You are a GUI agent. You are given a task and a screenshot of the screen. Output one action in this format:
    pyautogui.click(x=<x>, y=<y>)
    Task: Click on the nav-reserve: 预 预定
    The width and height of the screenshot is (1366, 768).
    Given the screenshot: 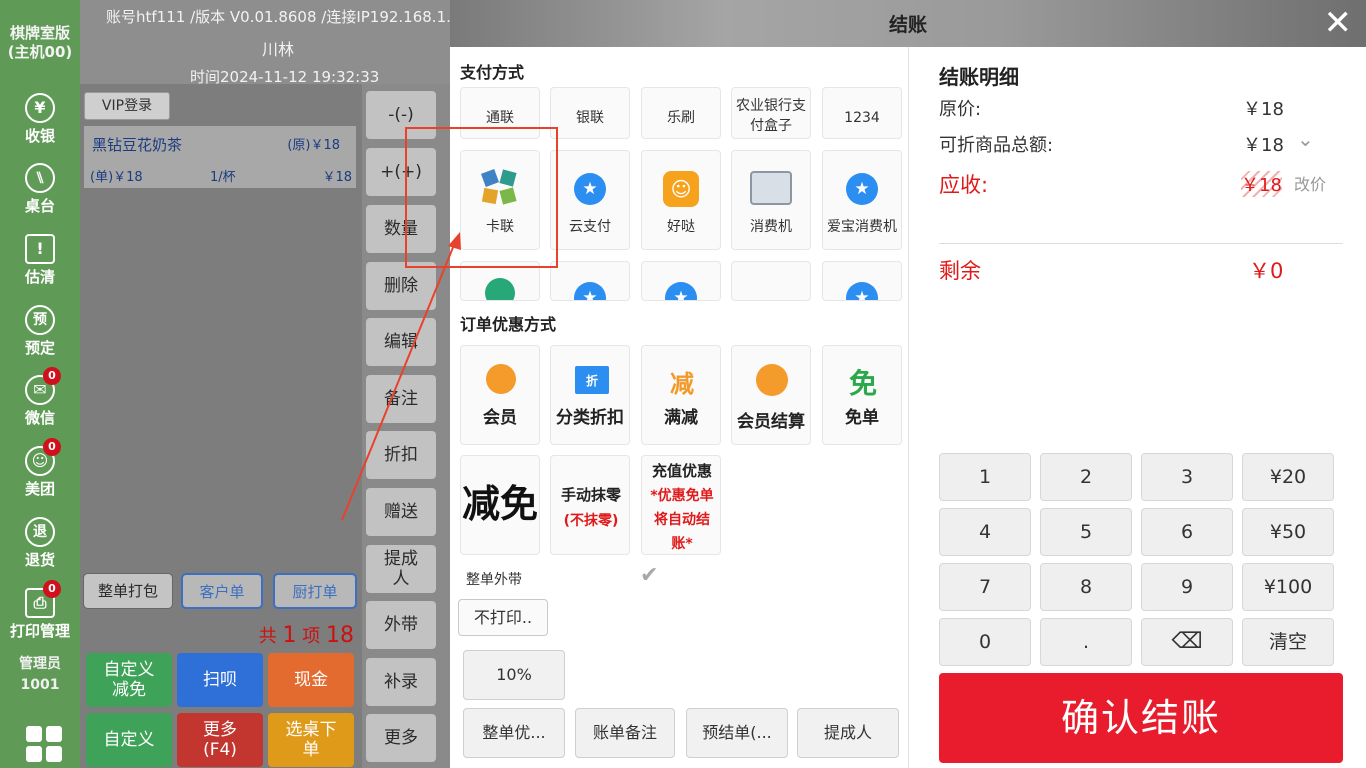 What is the action you would take?
    pyautogui.click(x=40, y=331)
    